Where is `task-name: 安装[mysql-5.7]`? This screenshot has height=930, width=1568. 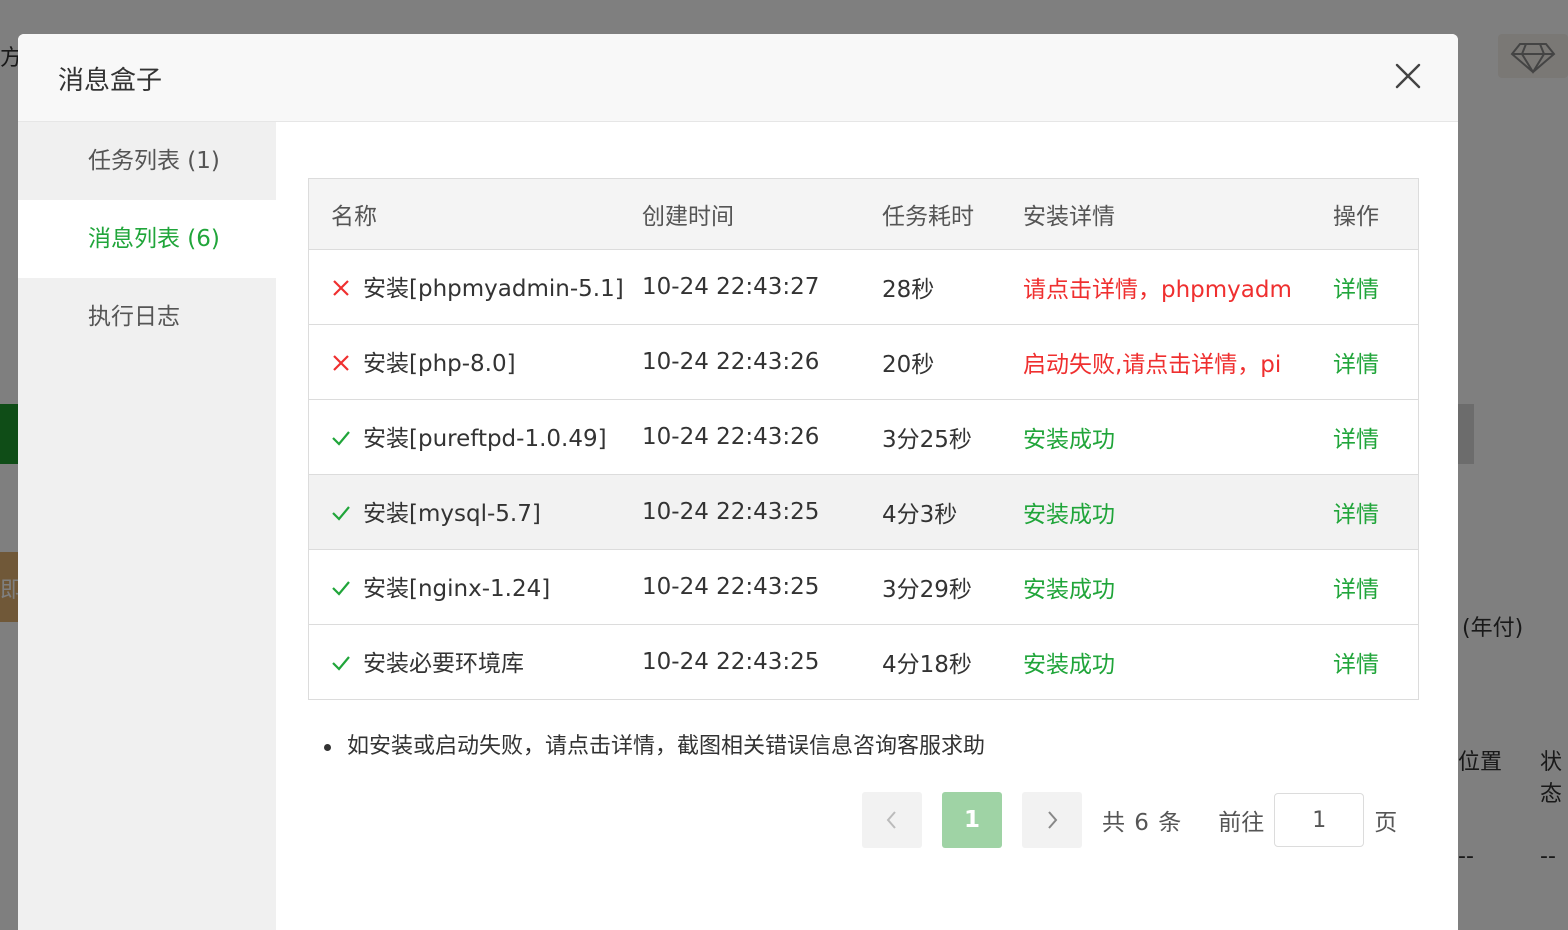 task-name: 安装[mysql-5.7] is located at coordinates (452, 514).